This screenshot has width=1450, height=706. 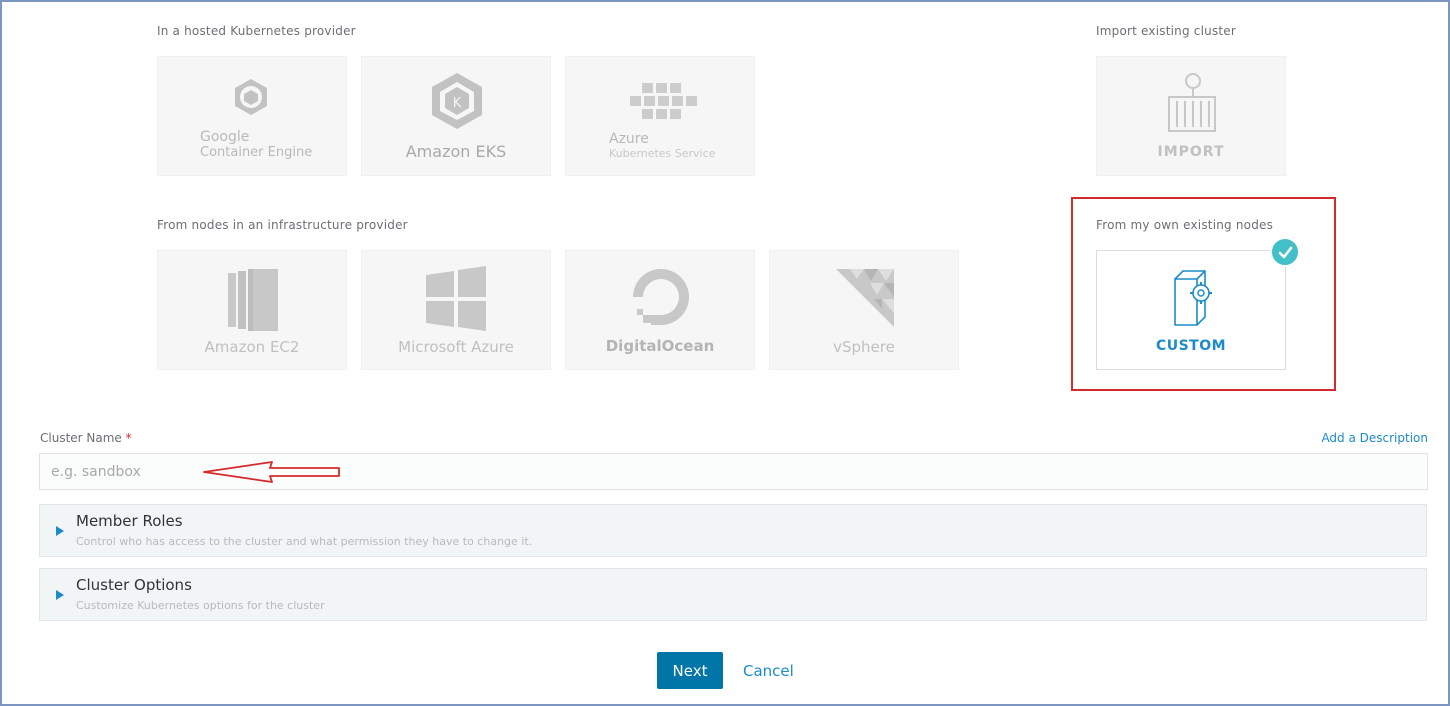 What do you see at coordinates (1203, 294) in the screenshot?
I see `highlight-box` at bounding box center [1203, 294].